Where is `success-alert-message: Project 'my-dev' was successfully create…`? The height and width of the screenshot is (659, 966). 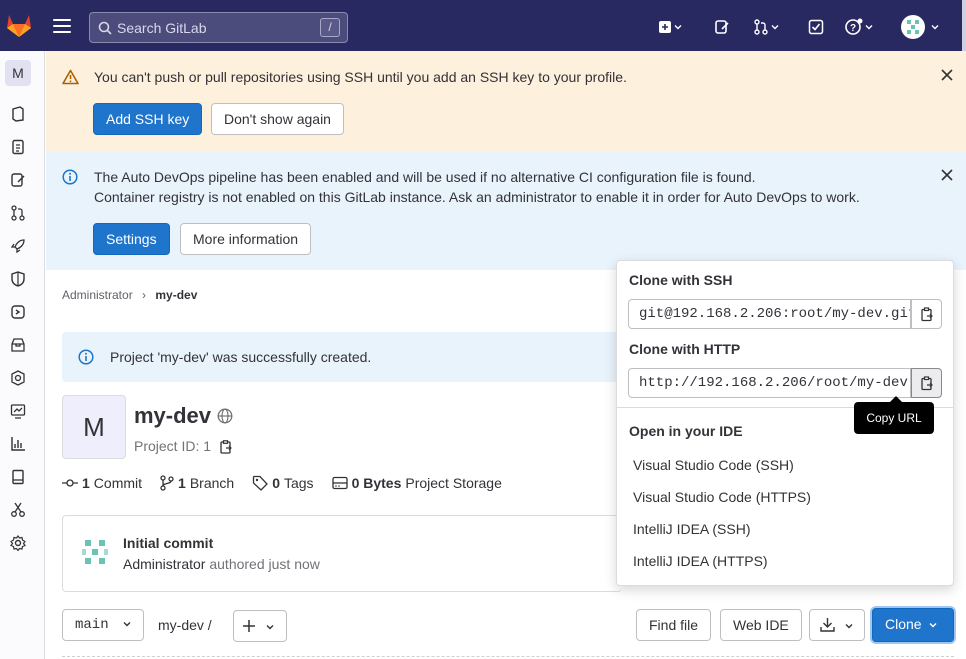
success-alert-message: Project 'my-dev' was successfully create… is located at coordinates (241, 357).